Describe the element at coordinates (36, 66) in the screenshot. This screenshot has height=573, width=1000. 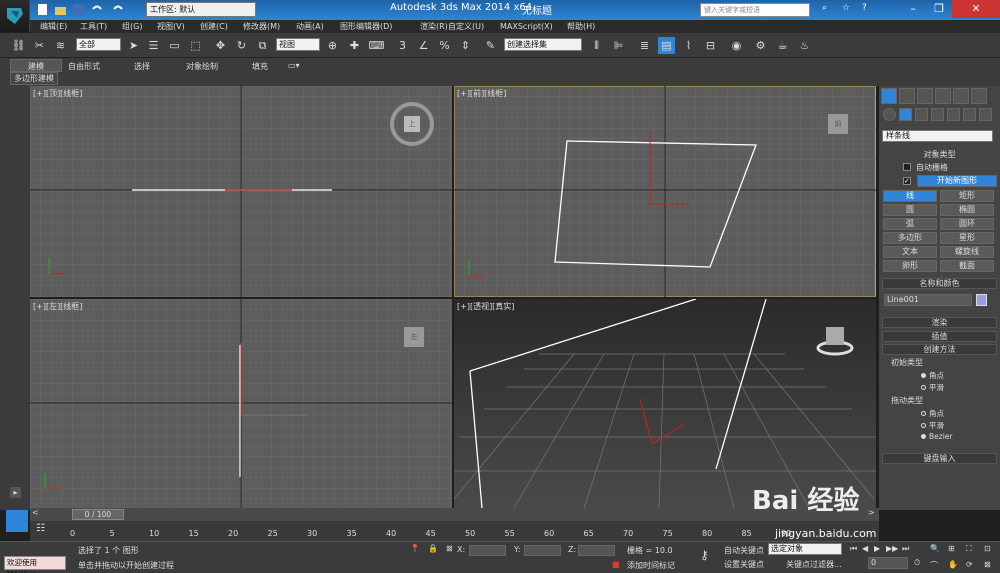
I see `ribbon-tab-modeling: 建模` at that location.